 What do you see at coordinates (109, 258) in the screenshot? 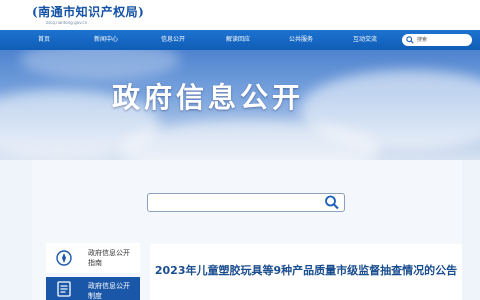
I see `sidebar-item-label: 政府信息公开指南` at bounding box center [109, 258].